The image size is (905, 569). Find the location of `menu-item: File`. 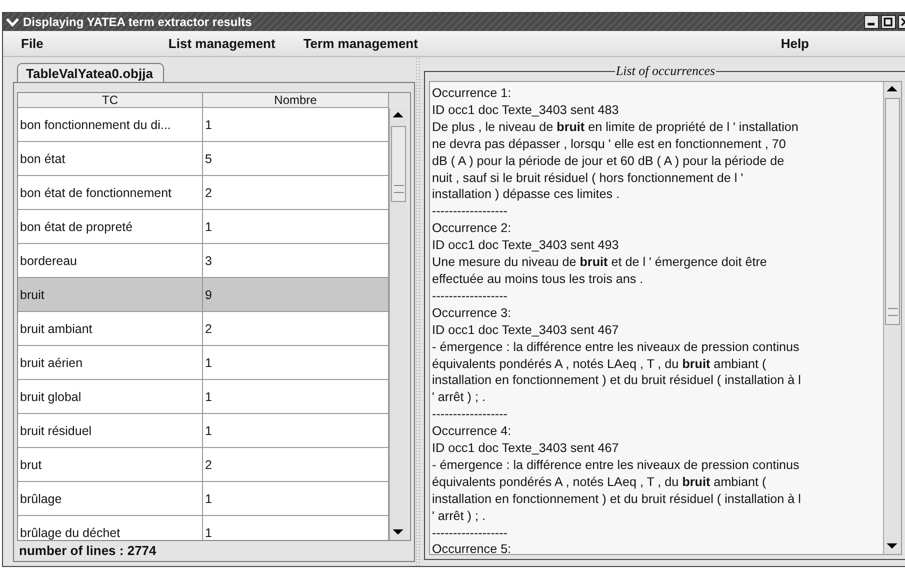

menu-item: File is located at coordinates (32, 43).